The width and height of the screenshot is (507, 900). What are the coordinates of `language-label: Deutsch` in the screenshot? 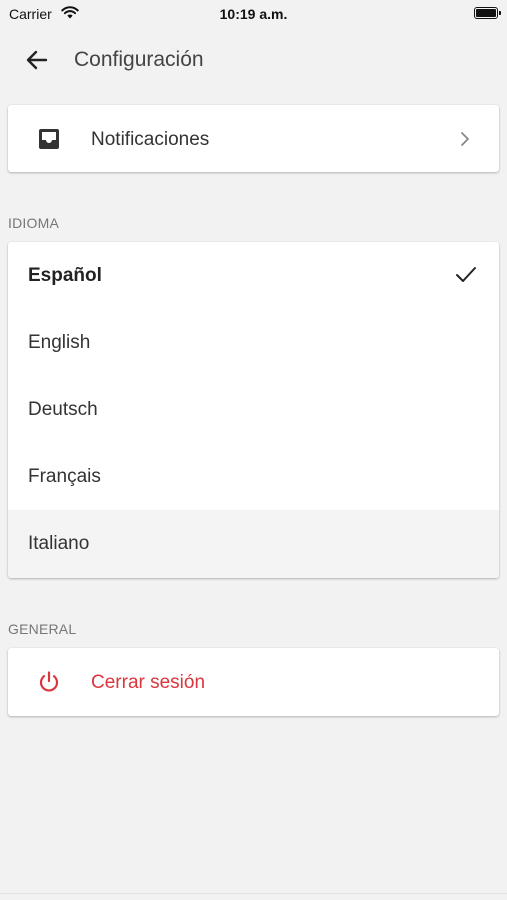 It's located at (63, 409).